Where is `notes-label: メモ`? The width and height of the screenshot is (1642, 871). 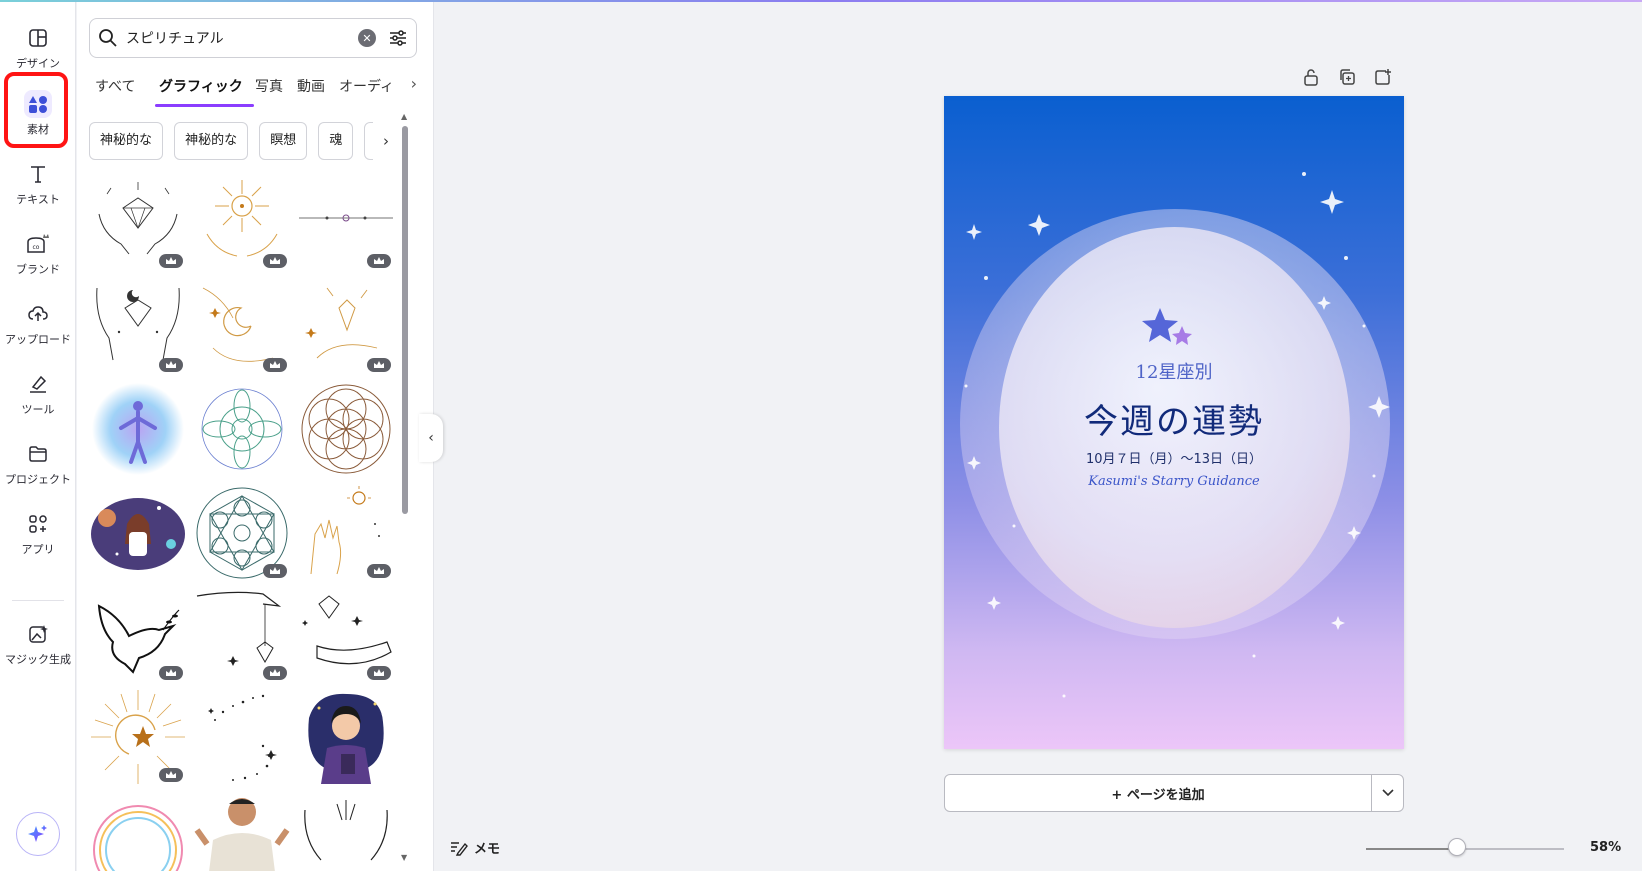 notes-label: メモ is located at coordinates (487, 849).